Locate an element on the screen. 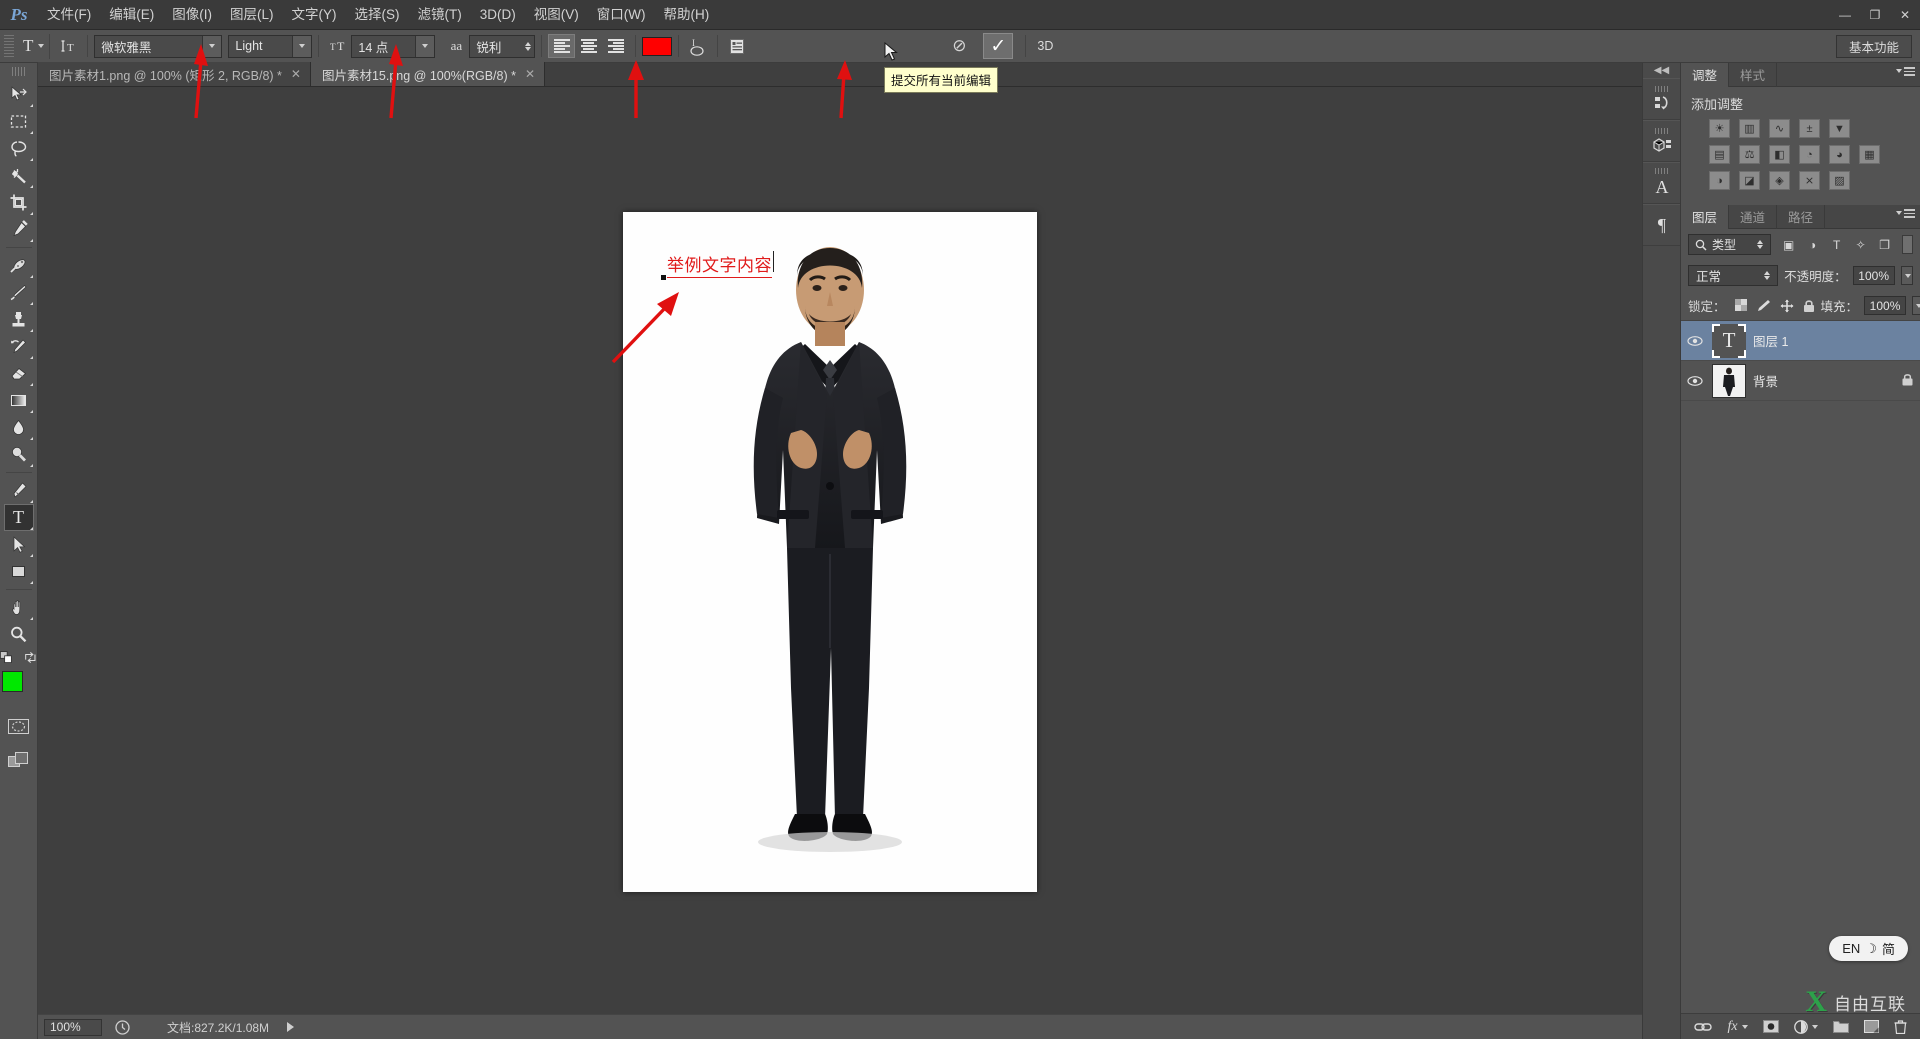 The height and width of the screenshot is (1039, 1920). 3d-text-button: 3D is located at coordinates (1045, 46).